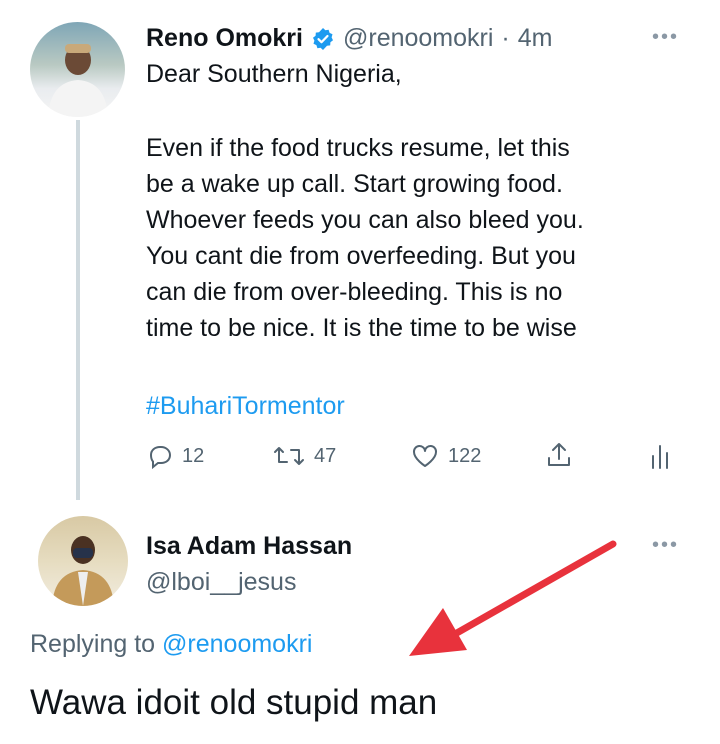  Describe the element at coordinates (221, 582) in the screenshot. I see `reply-author-handle: @lboi__jesus` at that location.